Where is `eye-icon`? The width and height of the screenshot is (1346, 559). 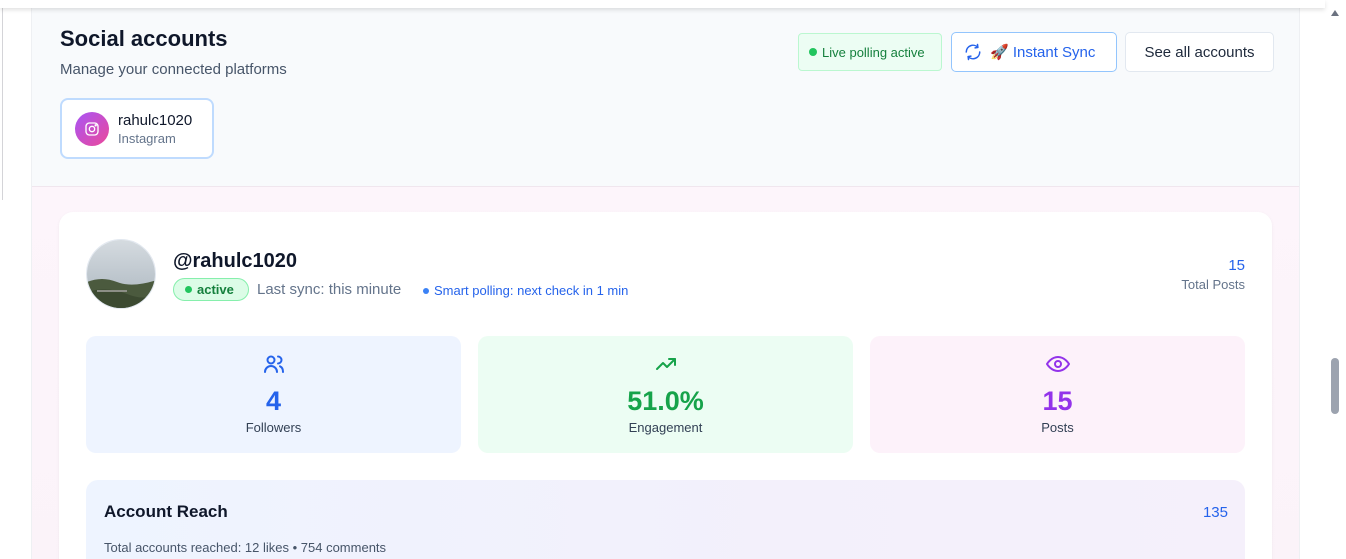 eye-icon is located at coordinates (1057, 364).